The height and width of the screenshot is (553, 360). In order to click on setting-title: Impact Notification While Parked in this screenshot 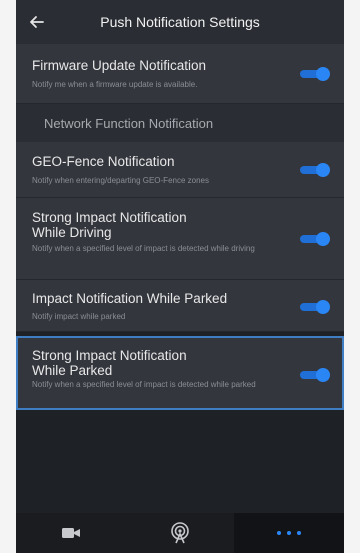, I will do `click(130, 298)`.